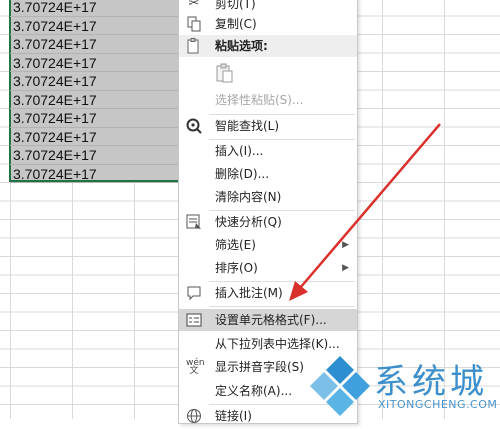 This screenshot has width=500, height=429. Describe the element at coordinates (194, 416) in the screenshot. I see `link-icon` at that location.